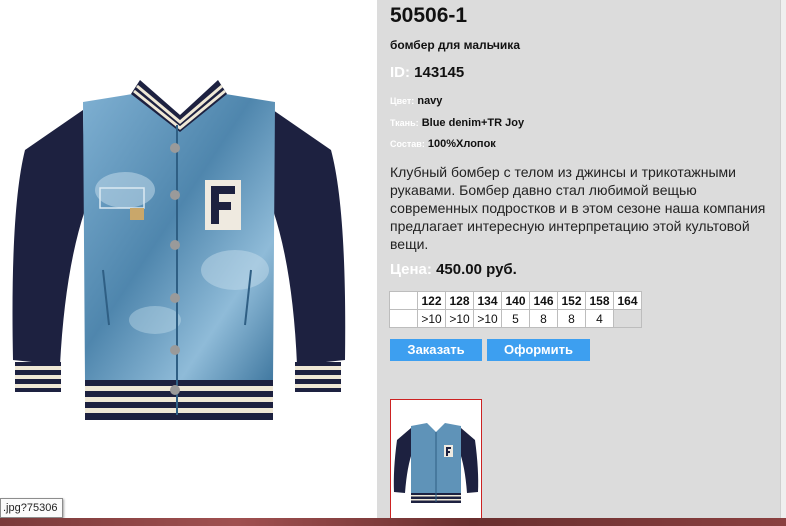  I want to click on product-subtitle: бомбер для мальчика, so click(455, 45).